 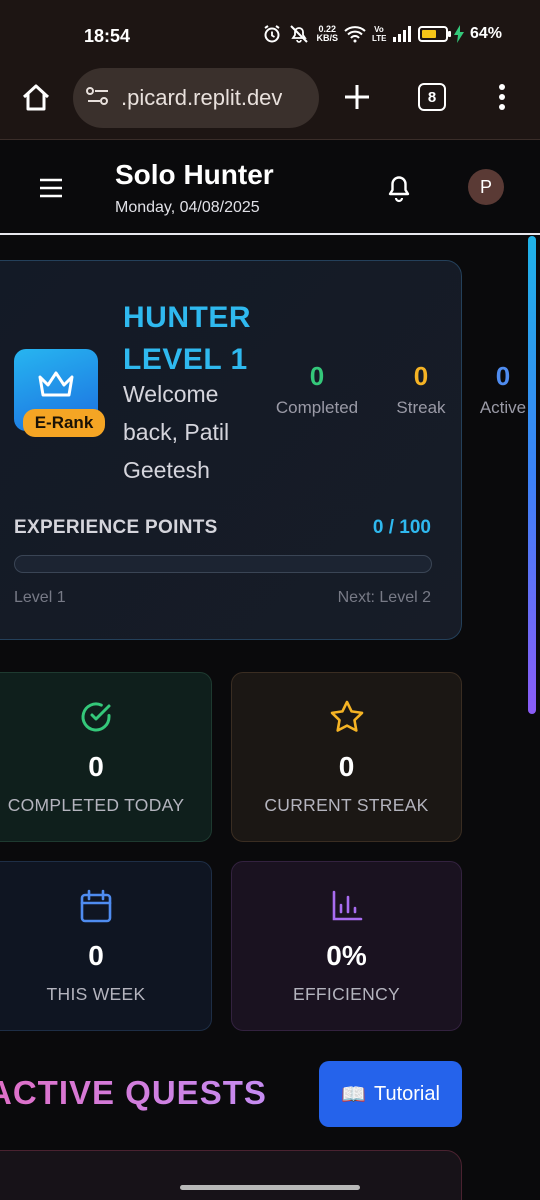 I want to click on address-bar: .picard.replit.dev, so click(x=196, y=98).